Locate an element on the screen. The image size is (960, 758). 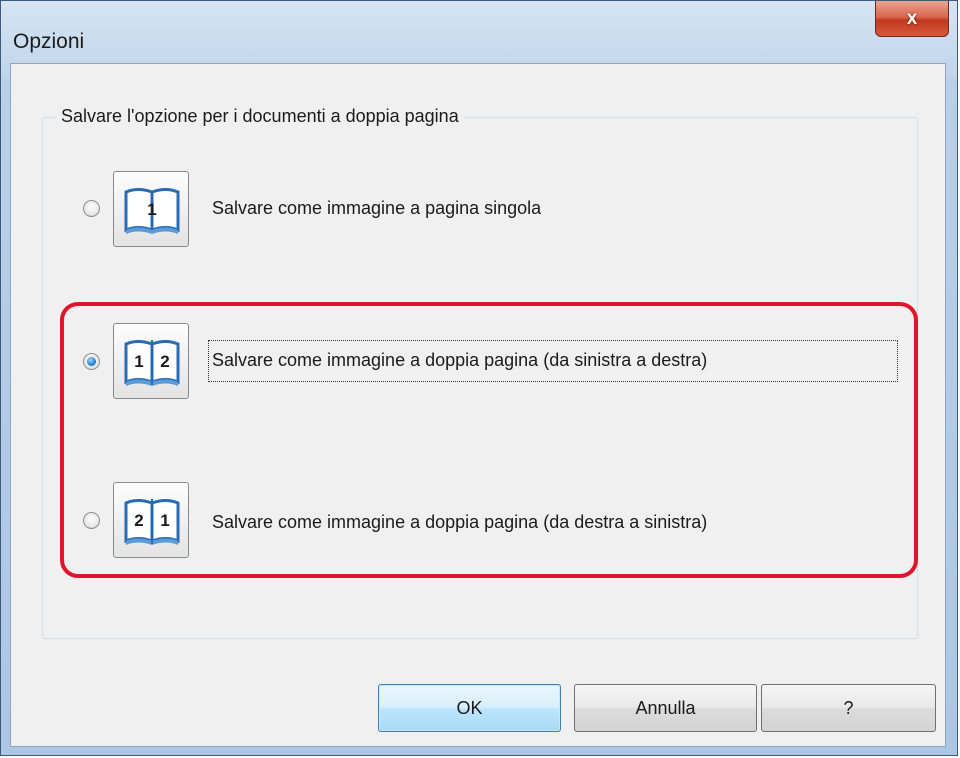
close-icon: x is located at coordinates (912, 18).